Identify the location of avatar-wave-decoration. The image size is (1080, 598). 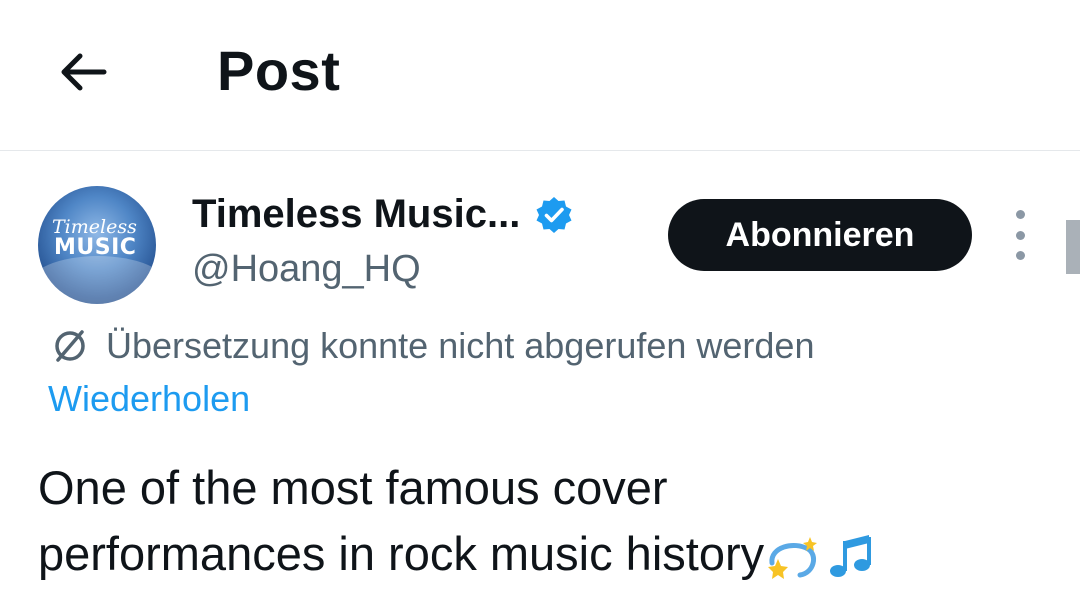
(97, 280).